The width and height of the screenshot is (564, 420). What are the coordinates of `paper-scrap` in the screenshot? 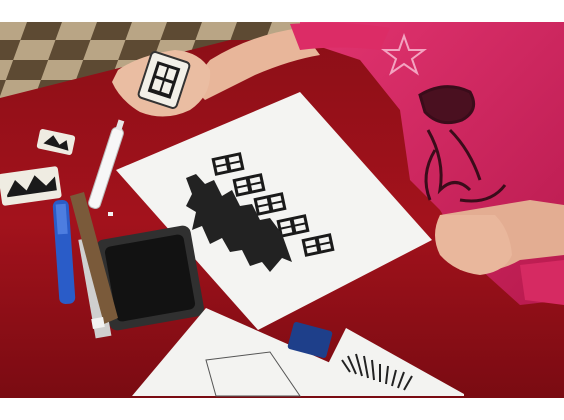 It's located at (98, 323).